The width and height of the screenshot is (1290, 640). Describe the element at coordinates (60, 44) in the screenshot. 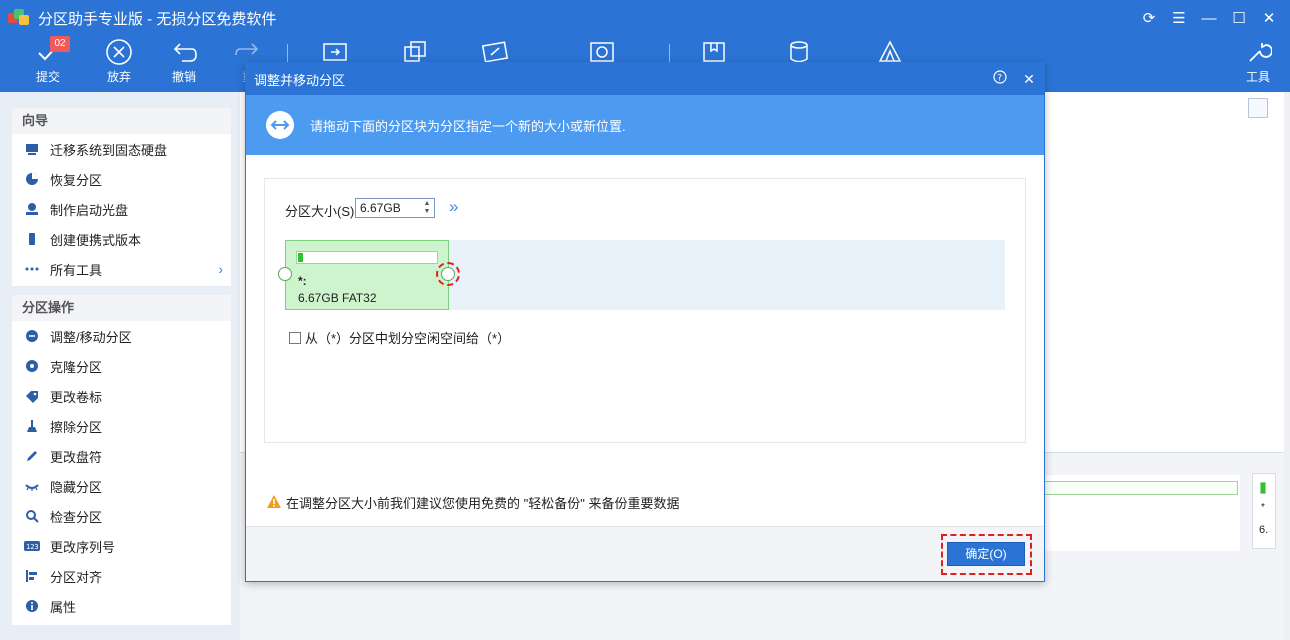

I see `pending-count-badge: 02` at that location.